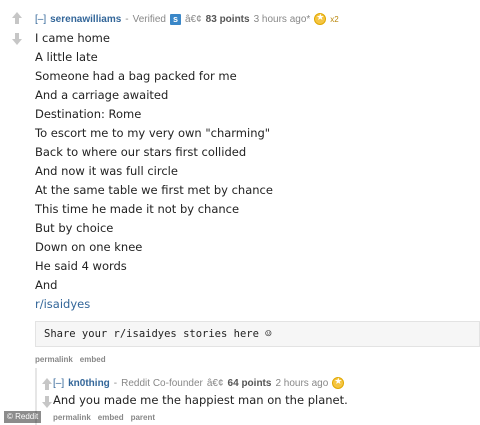  Describe the element at coordinates (141, 152) in the screenshot. I see `comment-line: Back to where our stars first collided` at that location.